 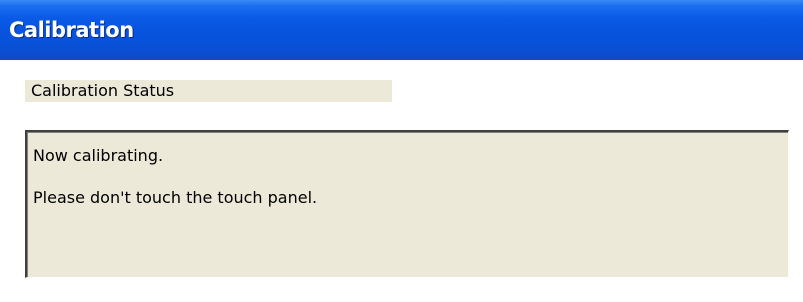 What do you see at coordinates (175, 197) in the screenshot?
I see `message-line-warning: Please don't touch the touch panel.` at bounding box center [175, 197].